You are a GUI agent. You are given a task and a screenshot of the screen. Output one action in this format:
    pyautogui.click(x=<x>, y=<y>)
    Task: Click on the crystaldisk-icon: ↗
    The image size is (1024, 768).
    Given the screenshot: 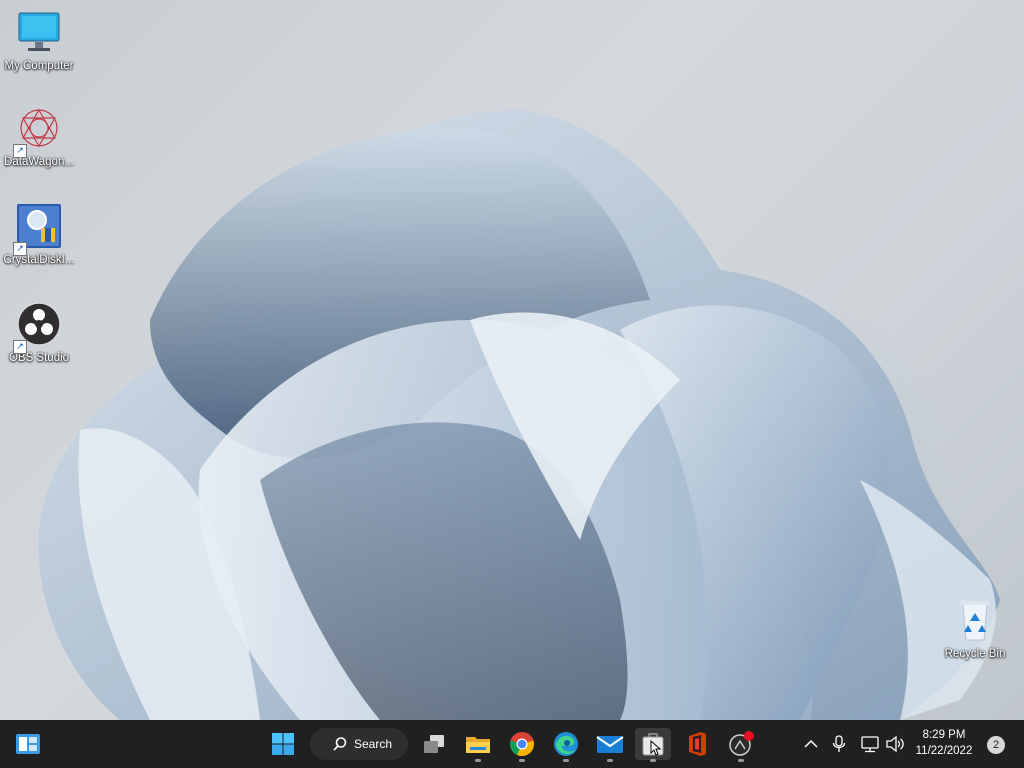 What is the action you would take?
    pyautogui.click(x=38, y=230)
    